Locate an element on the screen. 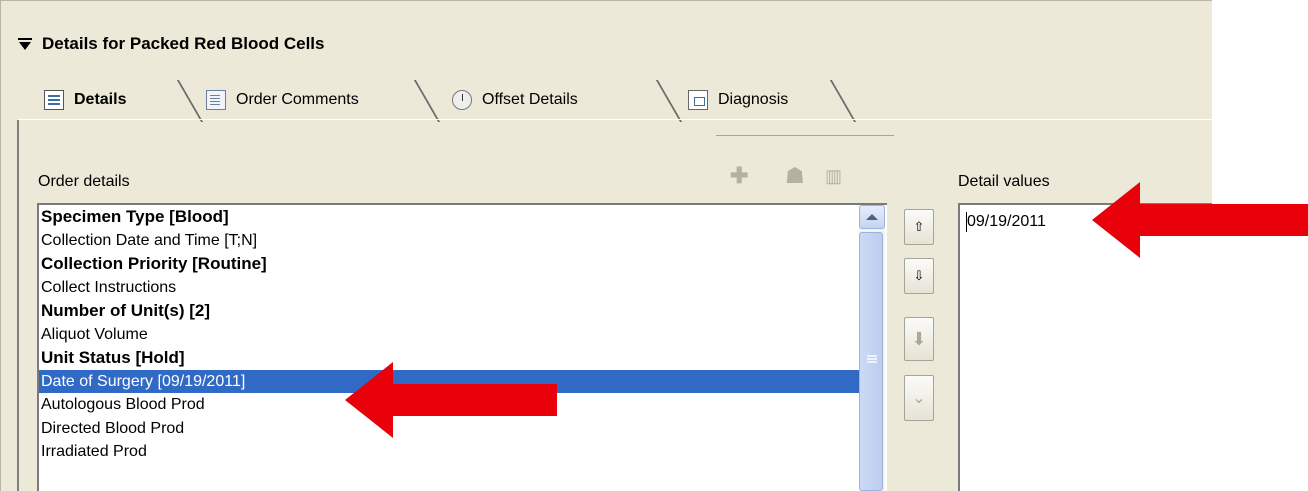 The width and height of the screenshot is (1308, 491). collapse-icon is located at coordinates (25, 44).